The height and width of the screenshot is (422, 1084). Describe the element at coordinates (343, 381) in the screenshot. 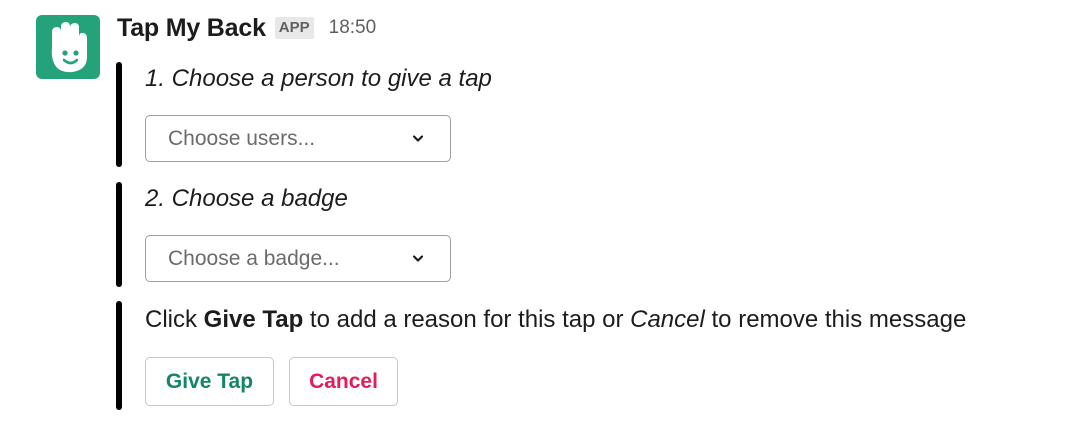

I see `cancel-button: Cancel` at that location.